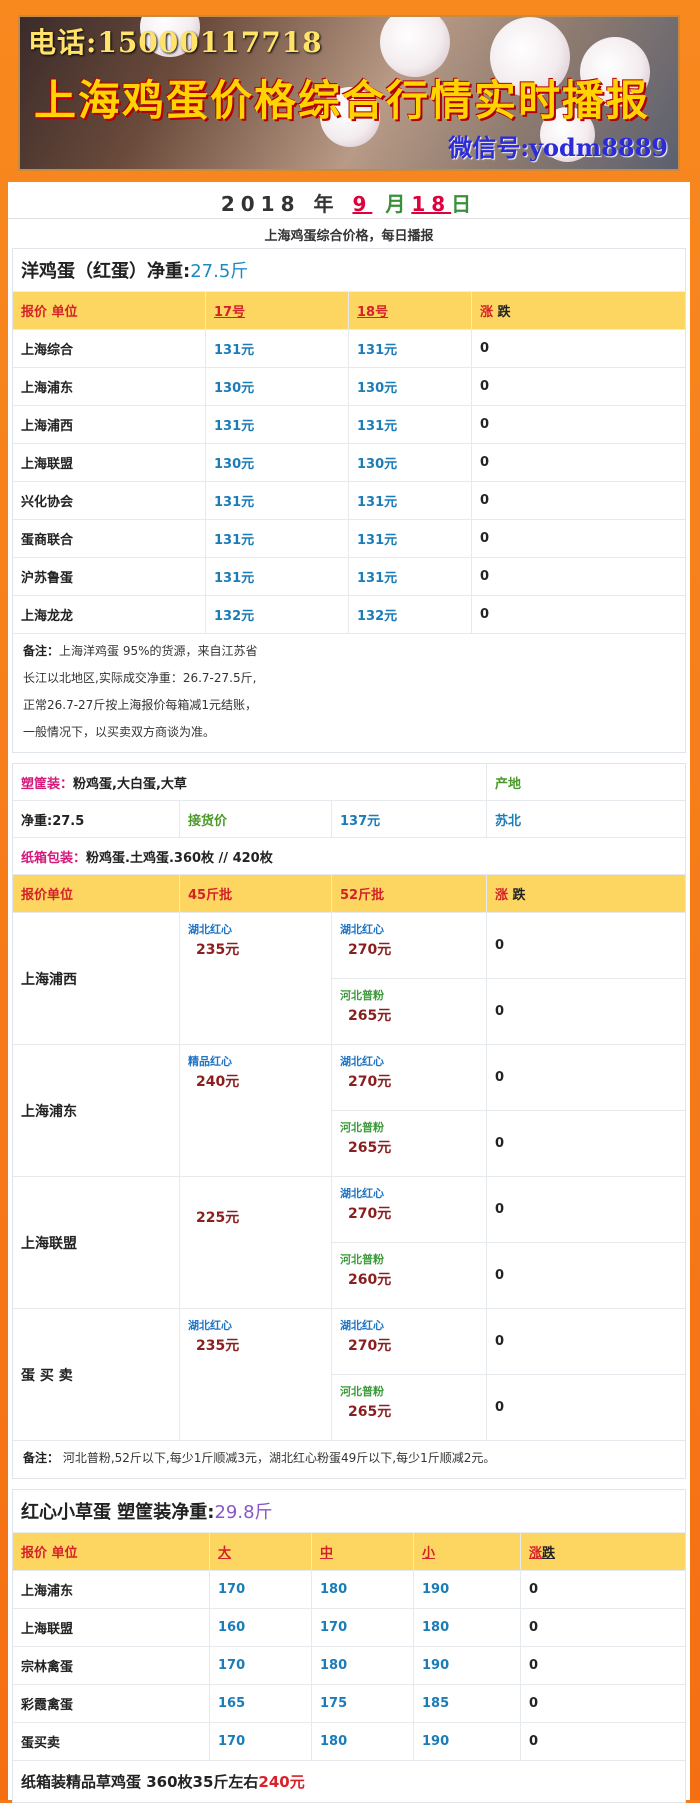  What do you see at coordinates (210, 1061) in the screenshot?
I see `grade-label: 精品红心` at bounding box center [210, 1061].